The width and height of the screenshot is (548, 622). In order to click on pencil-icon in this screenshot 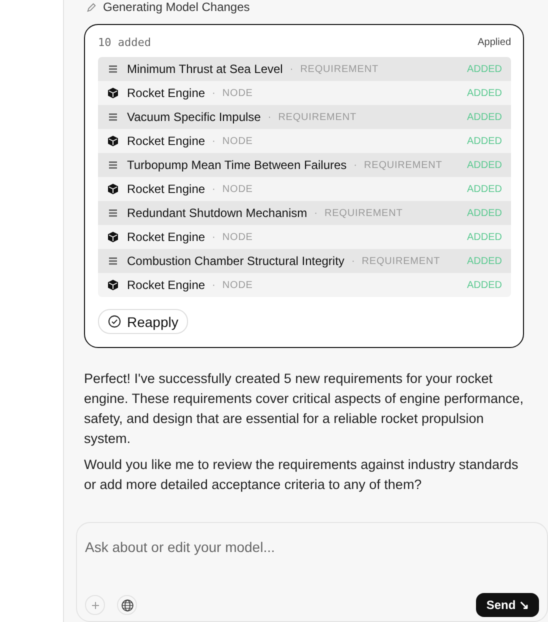, I will do `click(91, 7)`.